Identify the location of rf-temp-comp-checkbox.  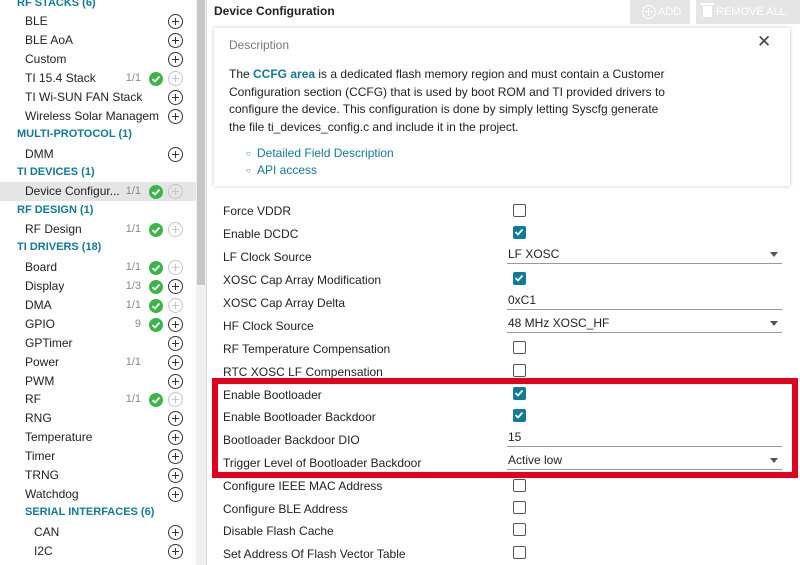
(519, 347).